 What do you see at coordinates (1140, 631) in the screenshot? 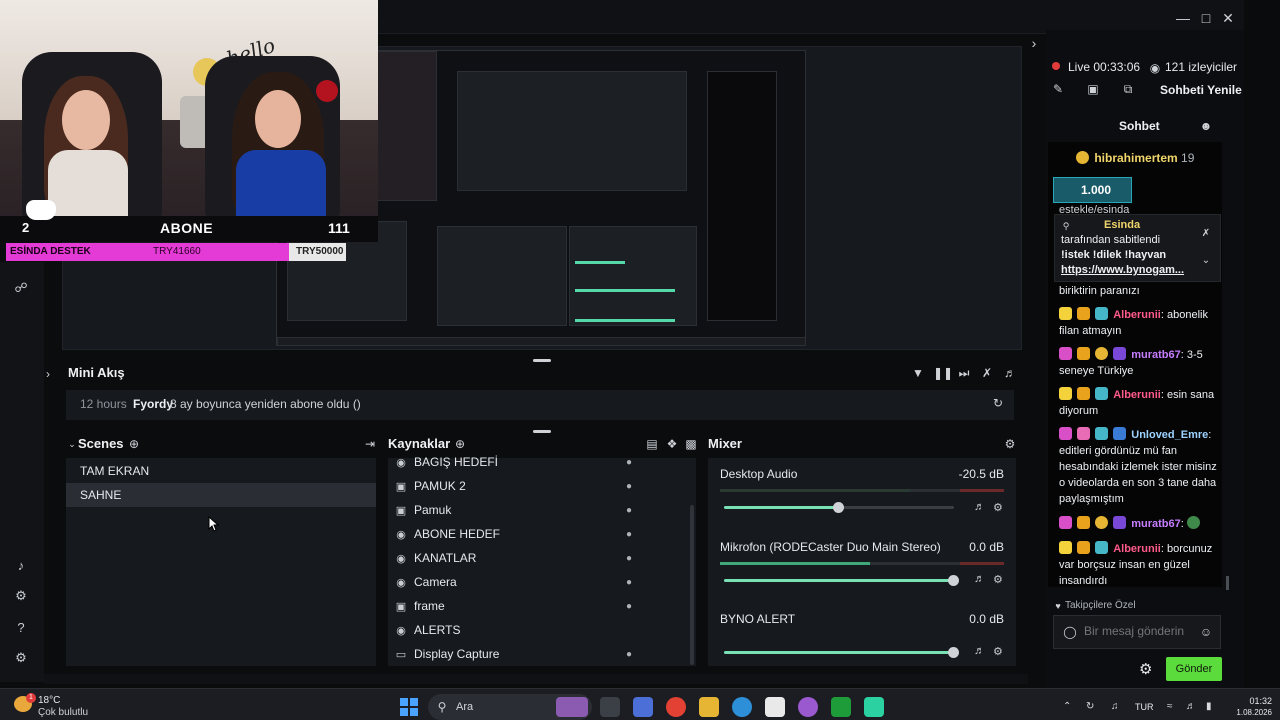
I see `chat-message-field` at bounding box center [1140, 631].